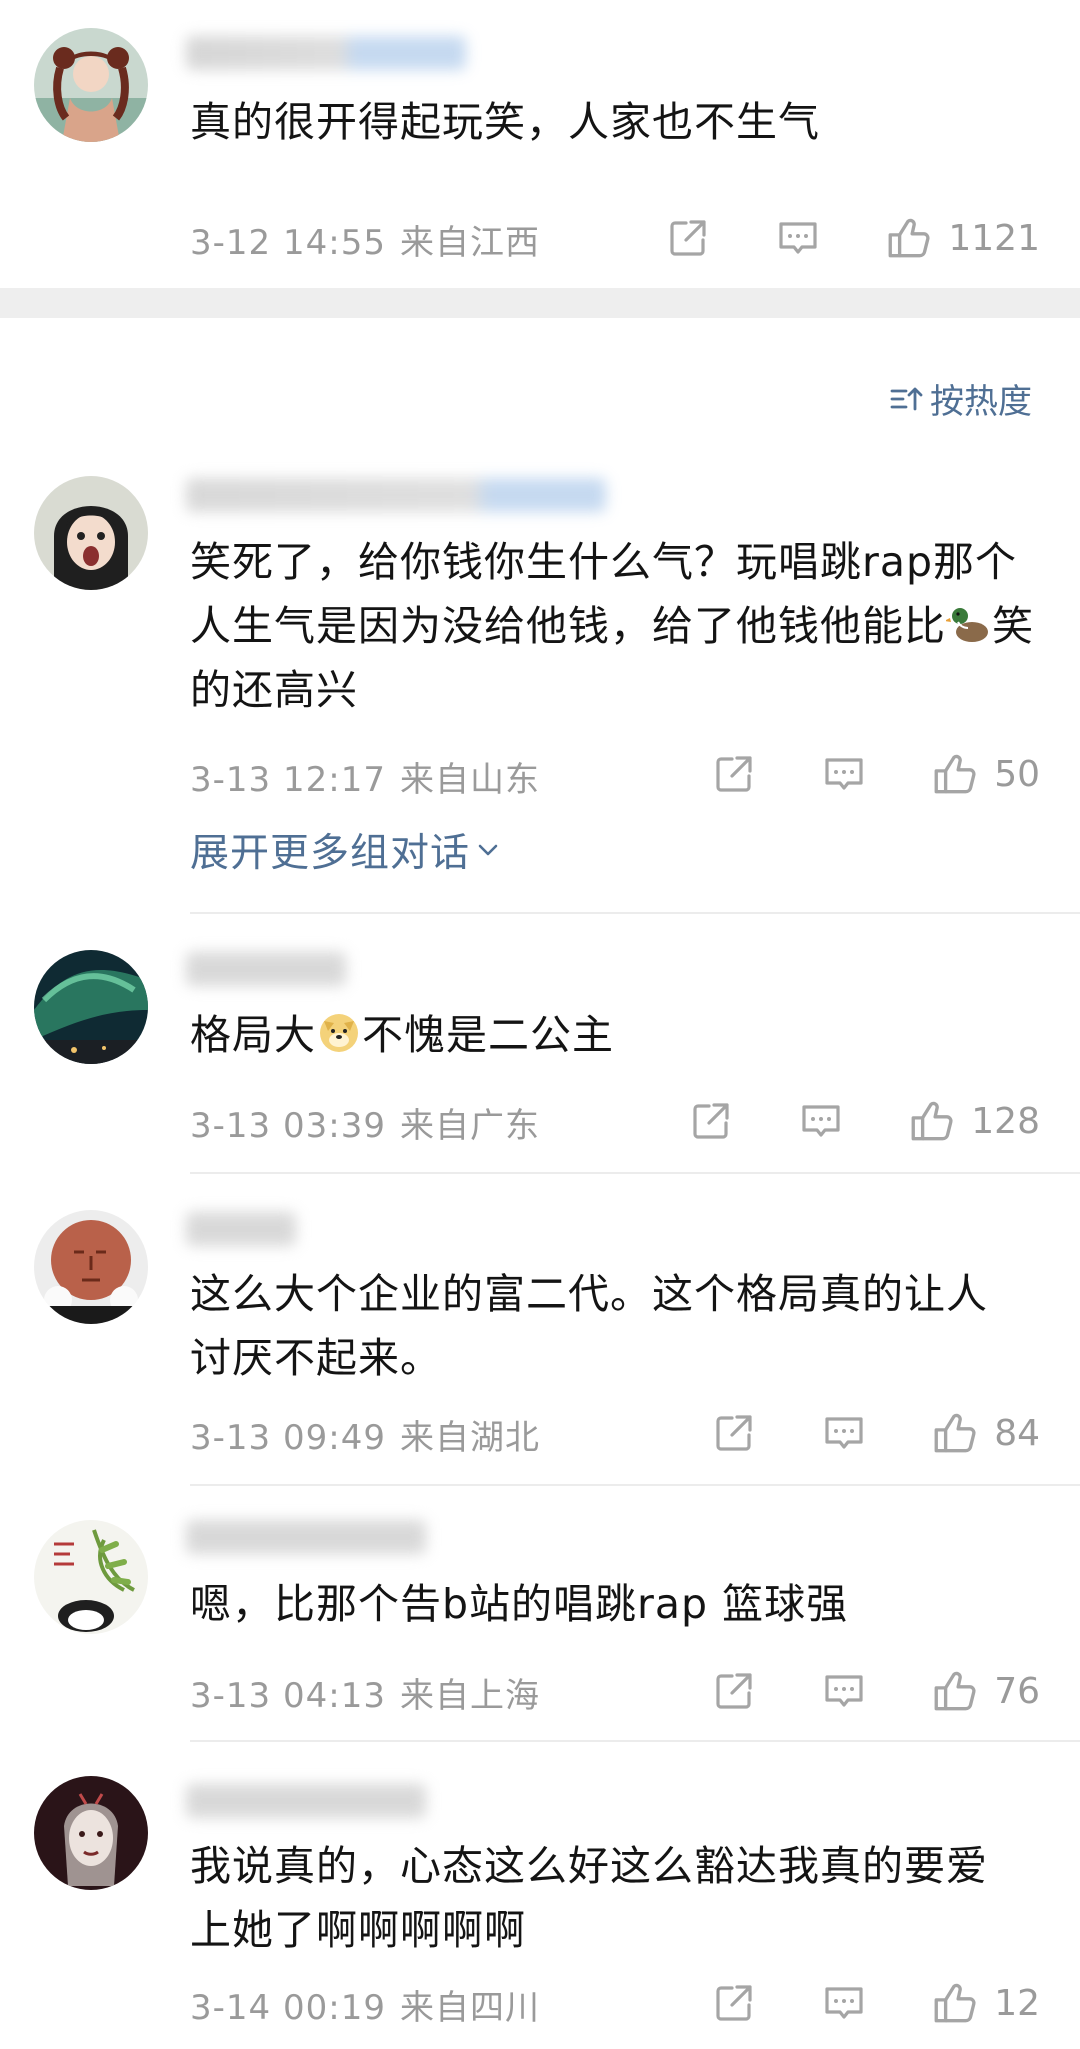 The width and height of the screenshot is (1080, 2049). I want to click on comment-location: 来自湖北, so click(469, 1438).